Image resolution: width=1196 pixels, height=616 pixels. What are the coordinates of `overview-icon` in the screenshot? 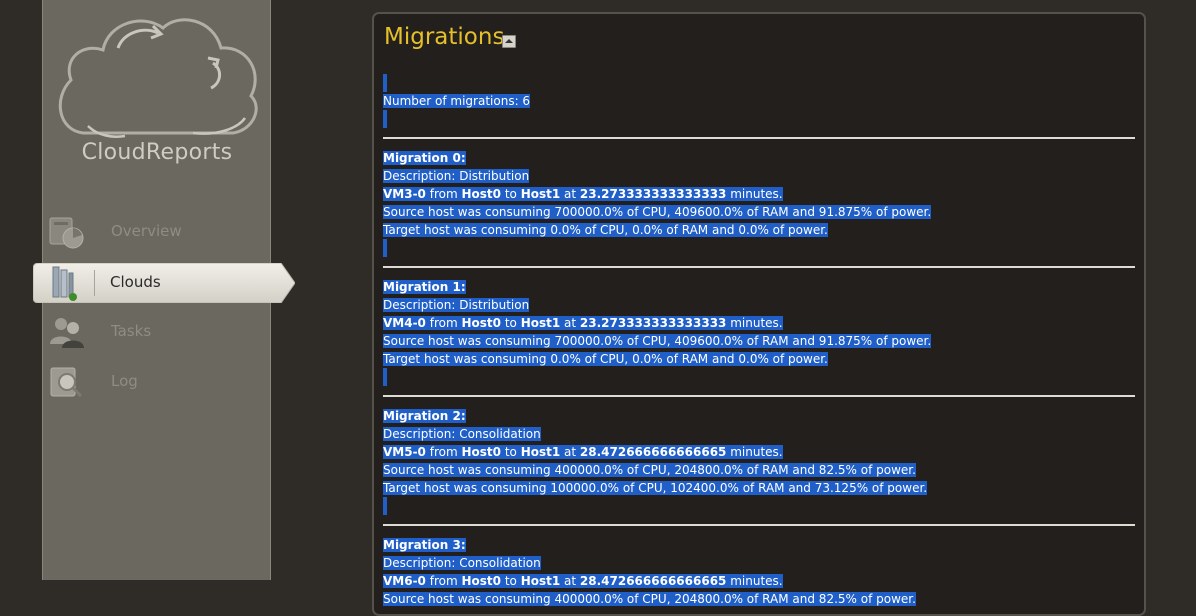 It's located at (67, 232).